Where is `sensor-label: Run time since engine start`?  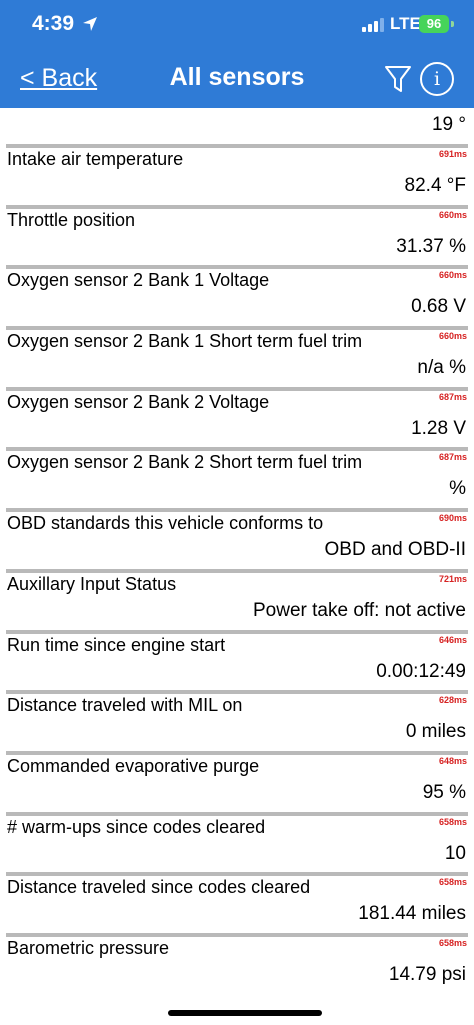
sensor-label: Run time since engine start is located at coordinates (116, 644).